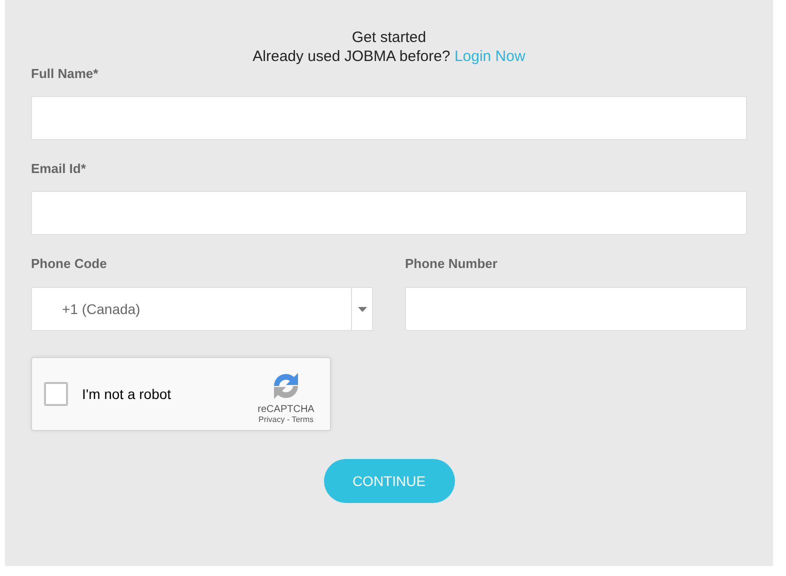  Describe the element at coordinates (303, 419) in the screenshot. I see `terms-link: Terms` at that location.